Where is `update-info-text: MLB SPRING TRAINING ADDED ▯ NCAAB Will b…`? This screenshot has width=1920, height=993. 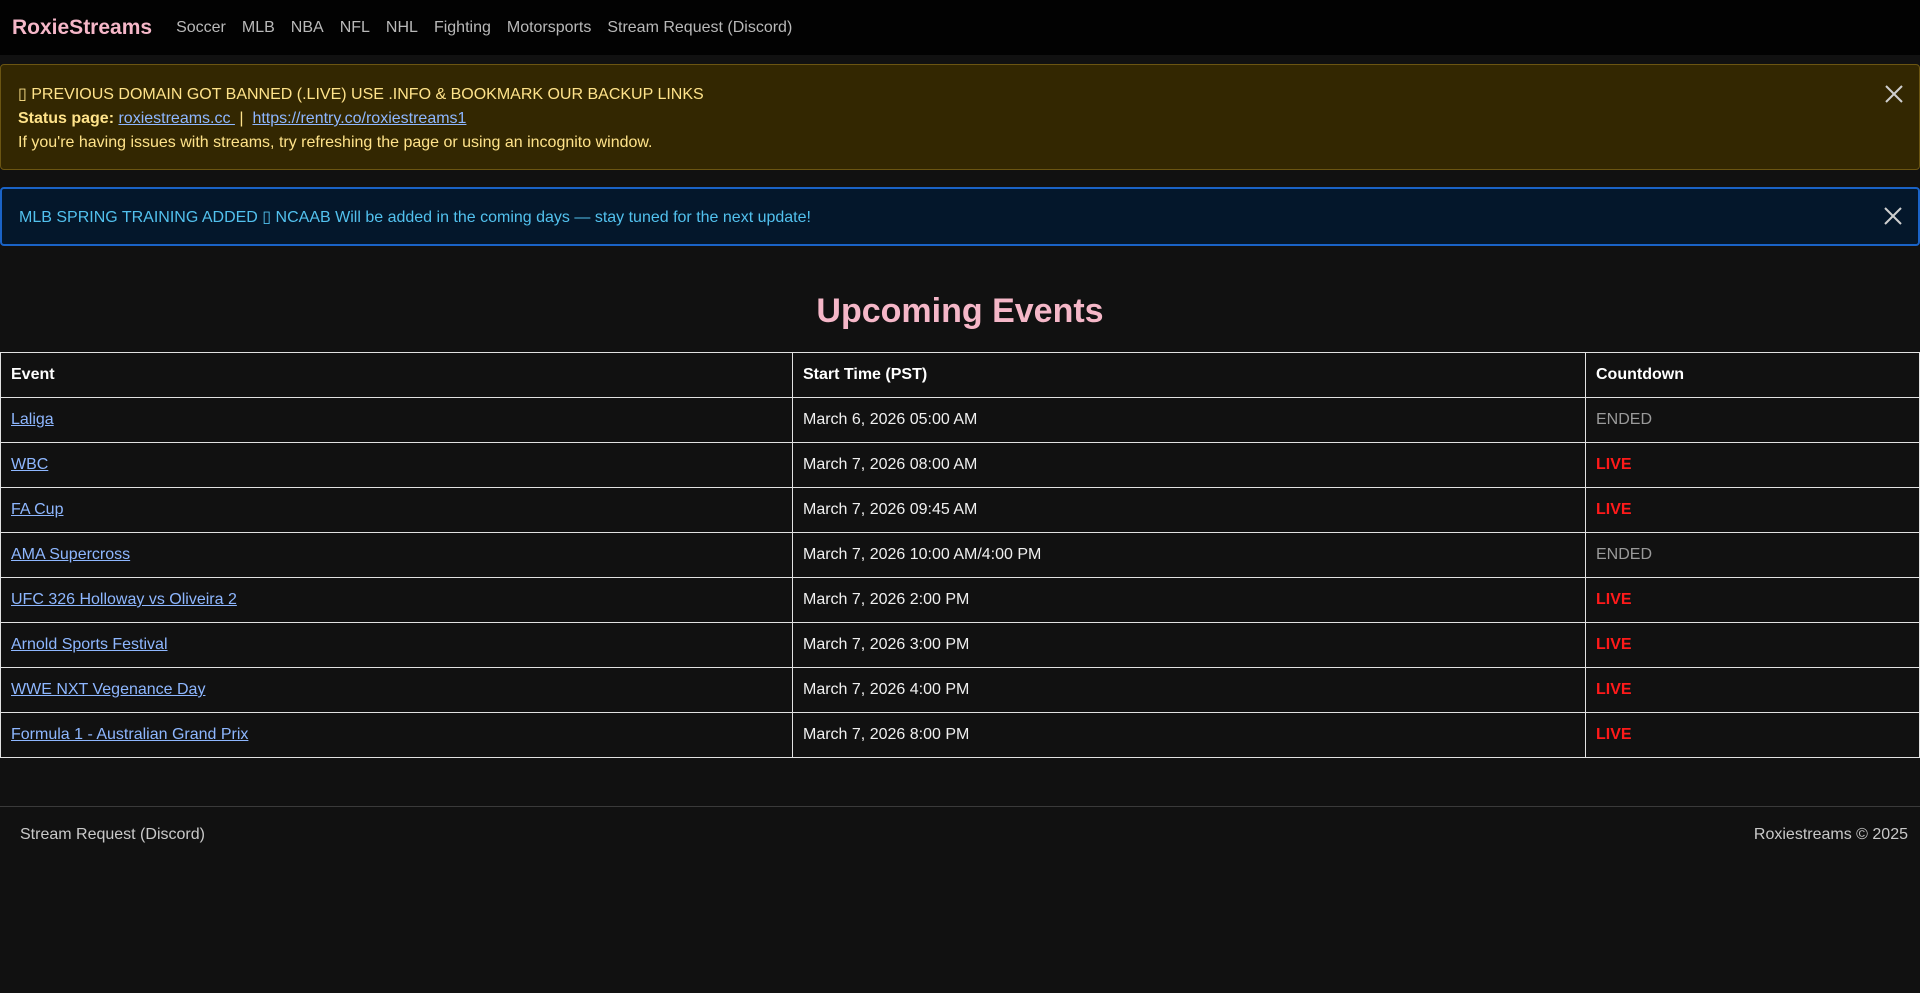
update-info-text: MLB SPRING TRAINING ADDED ▯ NCAAB Will b… is located at coordinates (415, 217).